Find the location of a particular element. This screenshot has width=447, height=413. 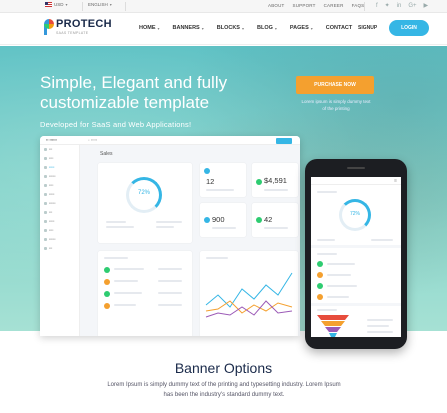

about-link: ABOUT is located at coordinates (276, 5).